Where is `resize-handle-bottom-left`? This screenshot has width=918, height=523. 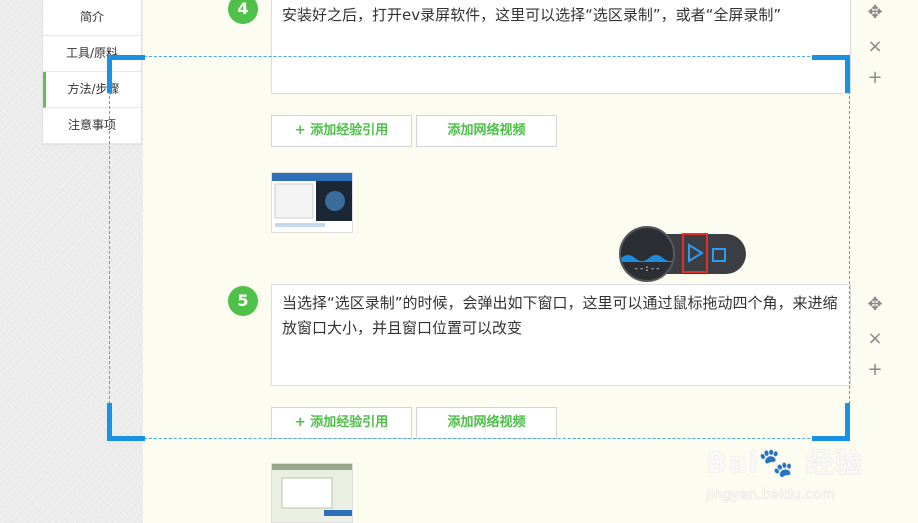
resize-handle-bottom-left is located at coordinates (126, 422).